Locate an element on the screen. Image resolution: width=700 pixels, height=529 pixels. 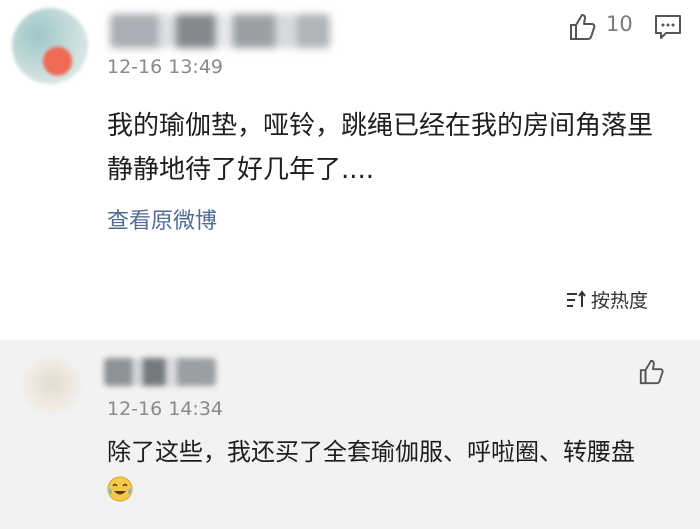
sort-by-heat-button: 按热度 is located at coordinates (606, 299).